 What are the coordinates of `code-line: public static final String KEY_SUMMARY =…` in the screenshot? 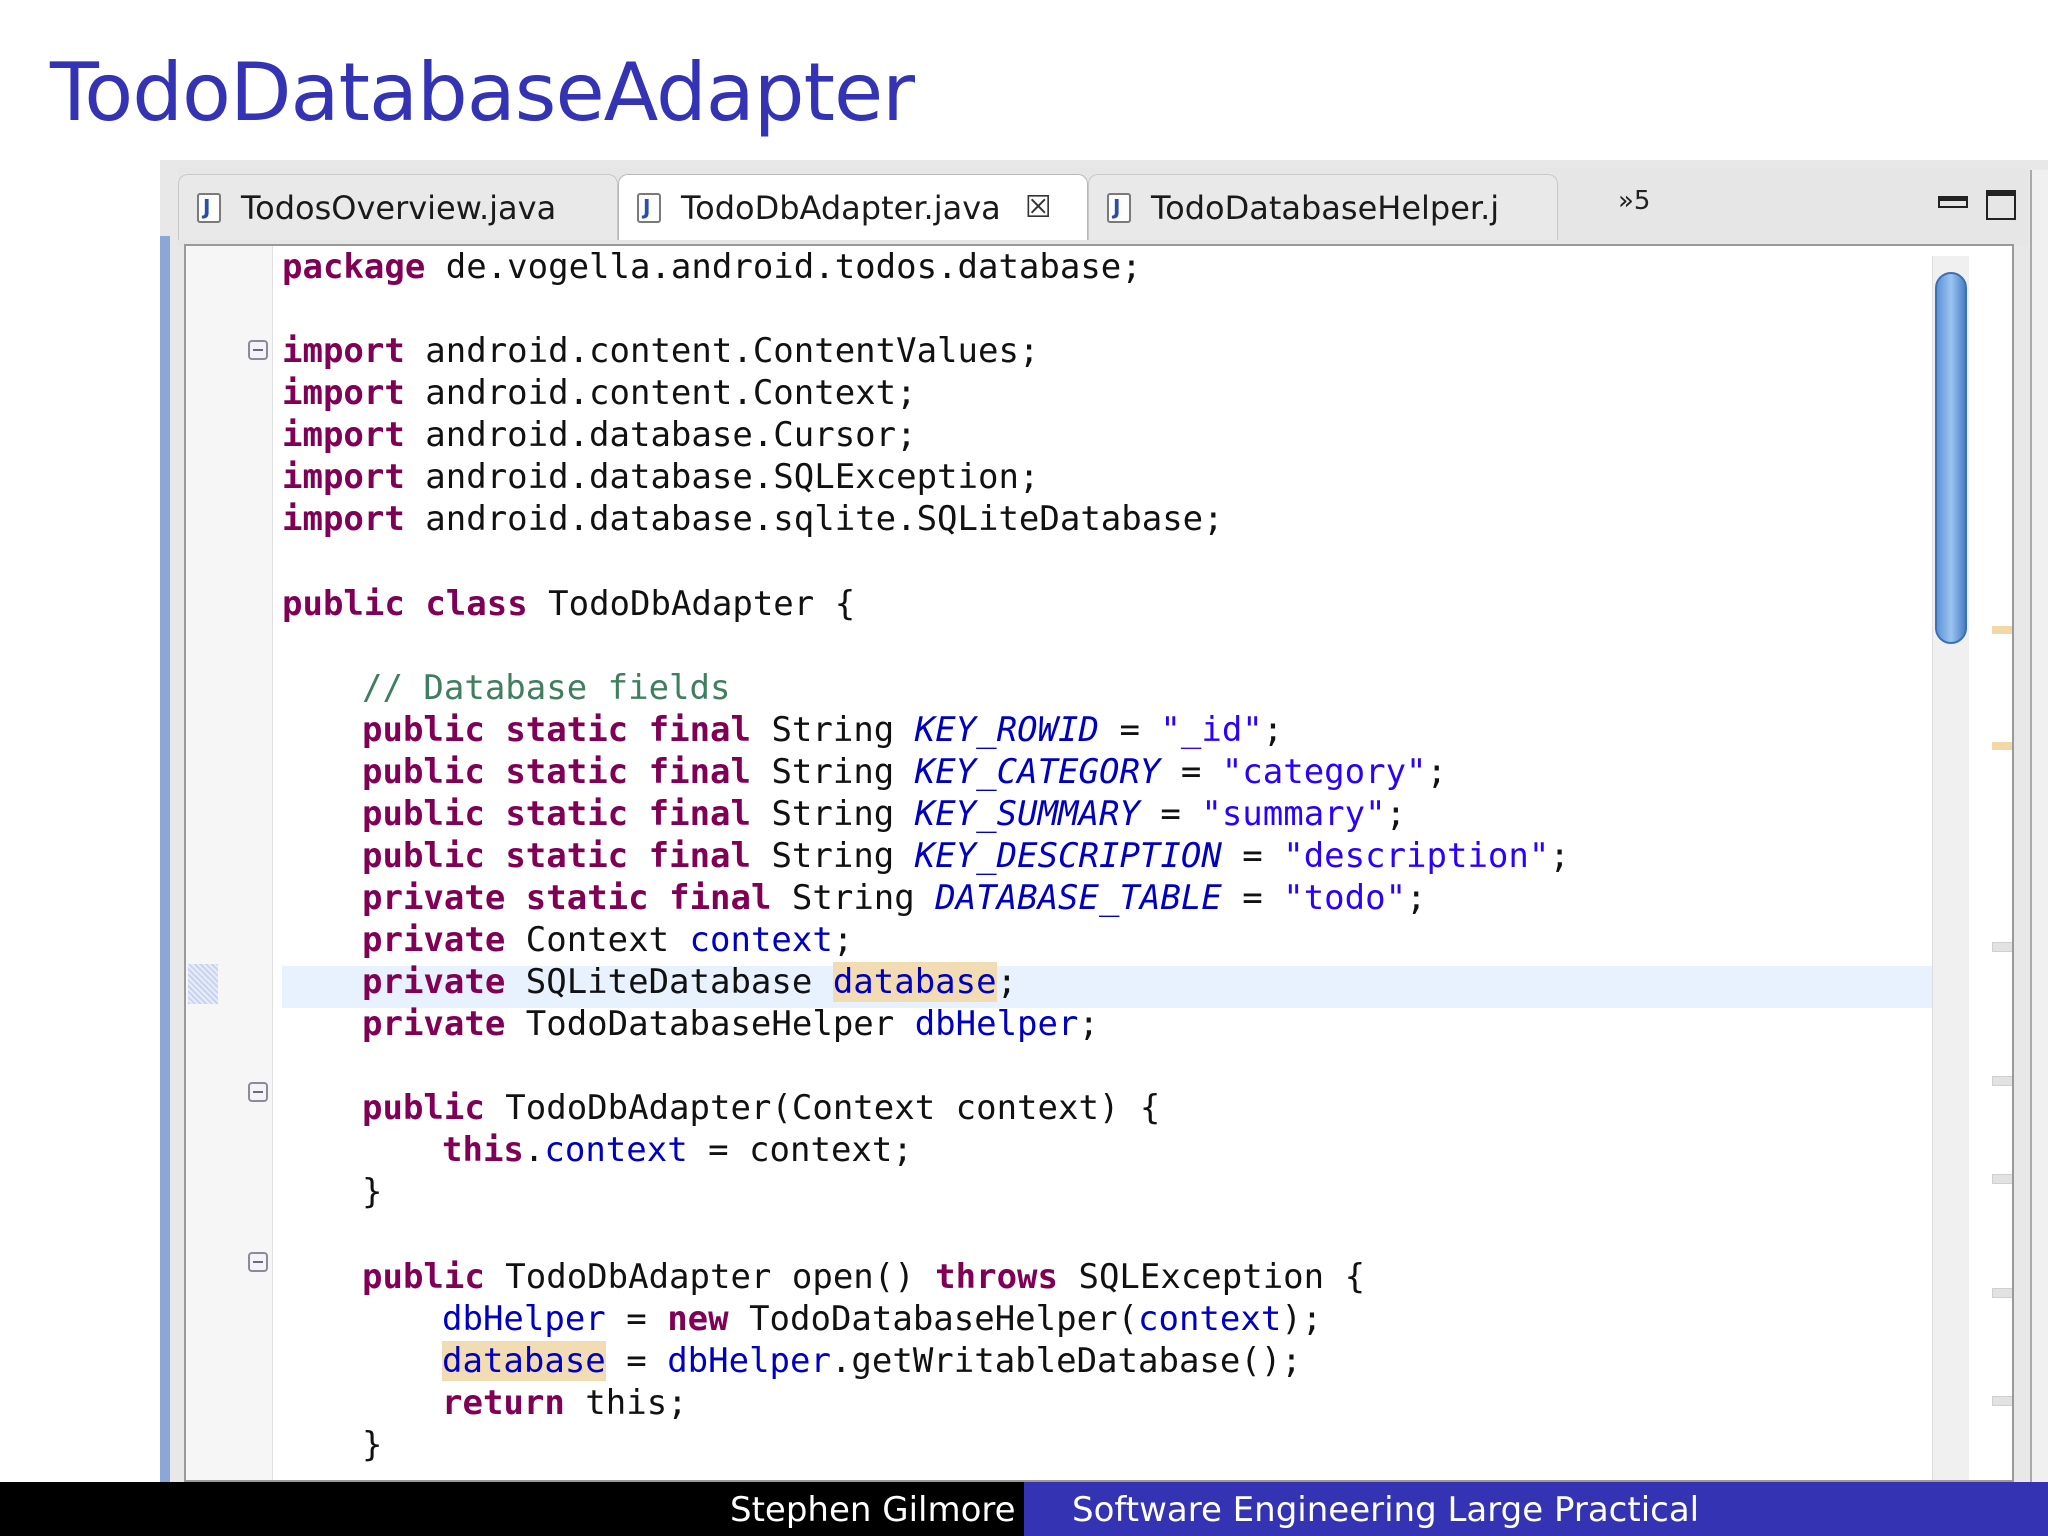 It's located at (884, 814).